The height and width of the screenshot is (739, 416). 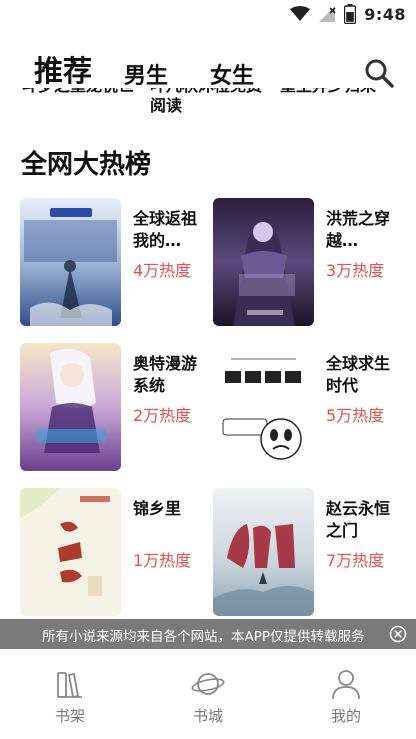 I want to click on section-title: 全网大热榜, so click(x=86, y=165).